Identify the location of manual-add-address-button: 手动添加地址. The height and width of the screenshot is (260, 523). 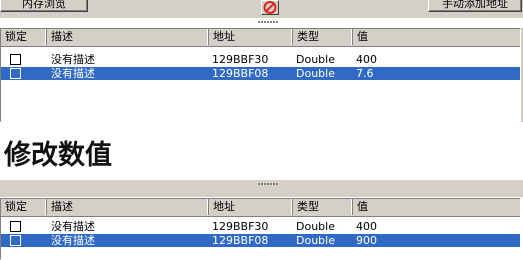
(475, 6).